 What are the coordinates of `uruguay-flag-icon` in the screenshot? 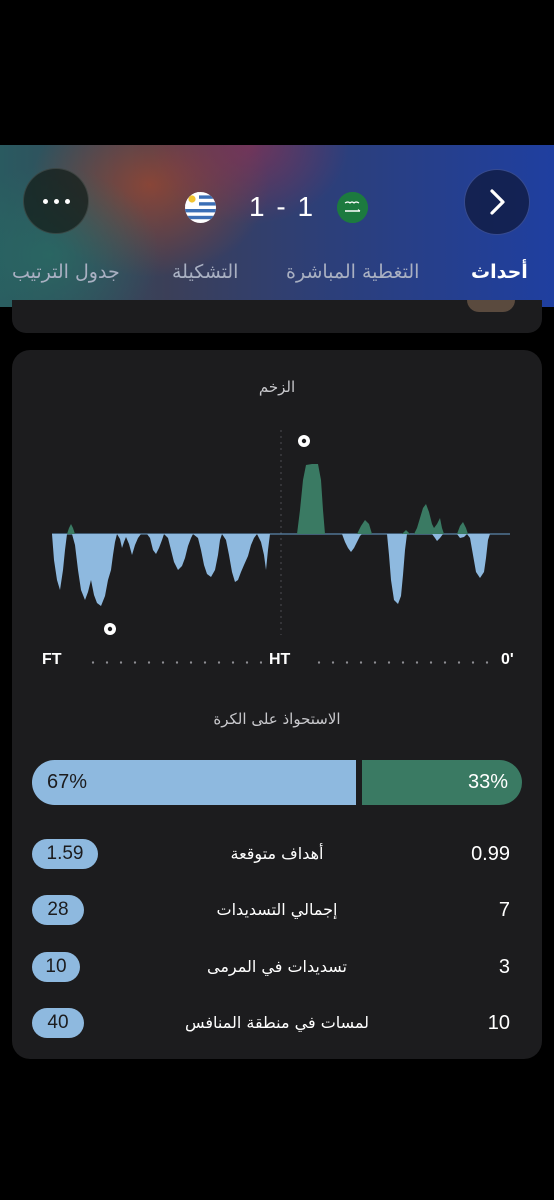 It's located at (200, 207).